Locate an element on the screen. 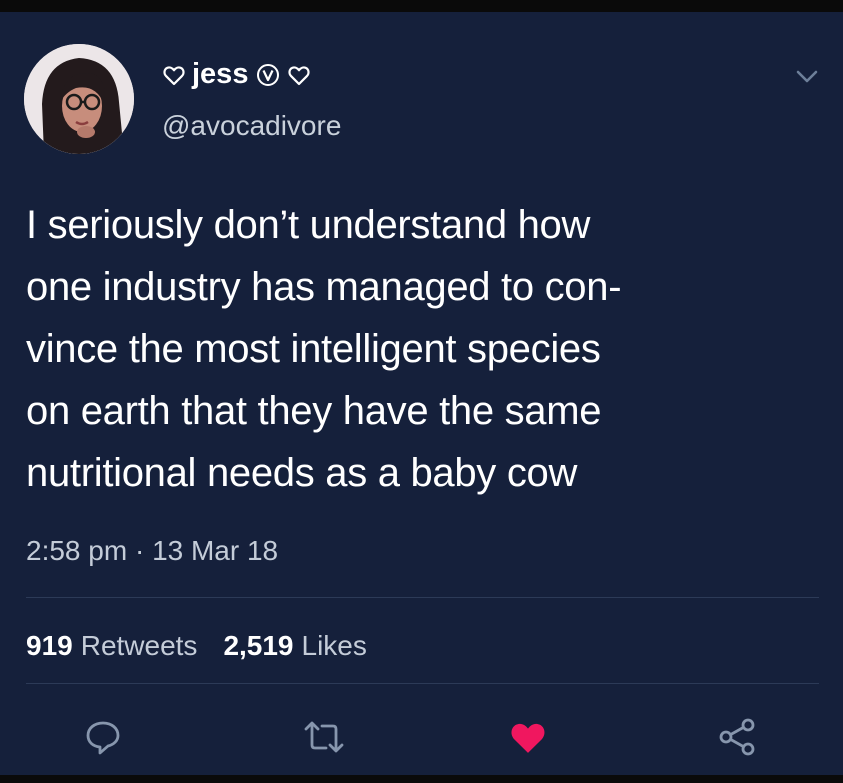 This screenshot has height=783, width=843. share-icon is located at coordinates (737, 737).